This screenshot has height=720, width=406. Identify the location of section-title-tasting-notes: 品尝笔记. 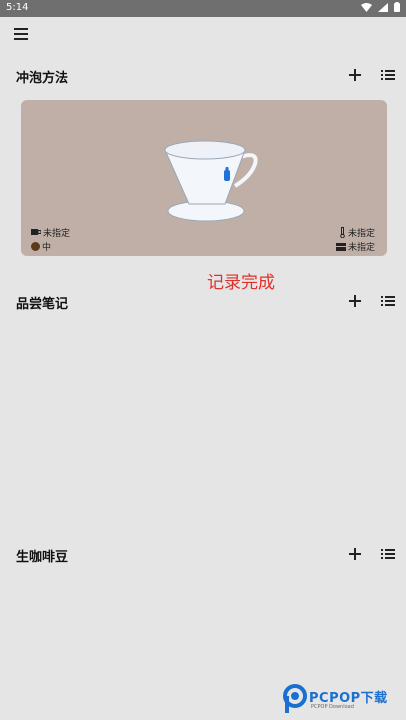
(42, 304).